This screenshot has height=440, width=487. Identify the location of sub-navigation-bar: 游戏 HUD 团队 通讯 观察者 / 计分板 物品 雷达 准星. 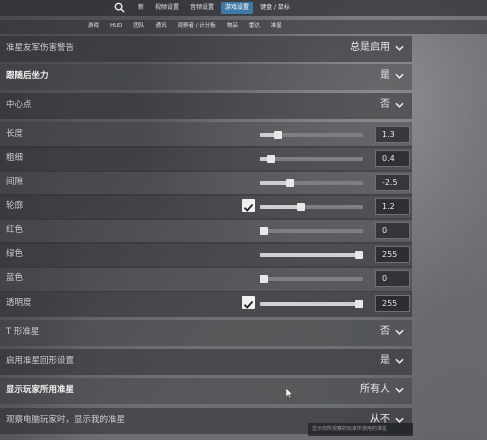
(243, 27).